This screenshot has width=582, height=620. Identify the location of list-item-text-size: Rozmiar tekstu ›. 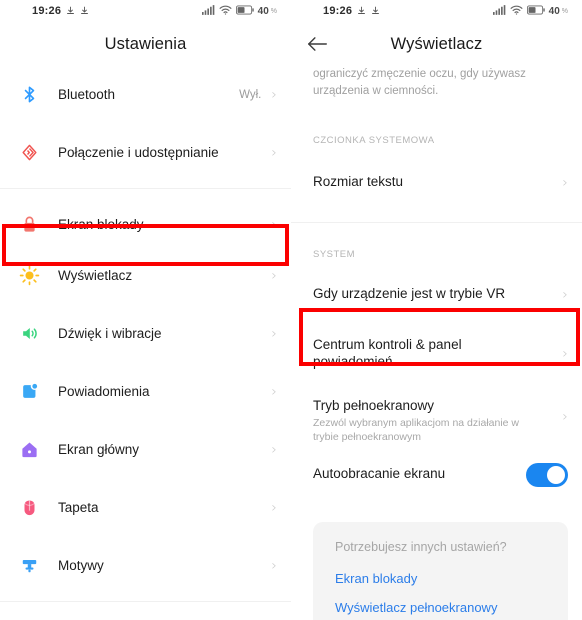
(436, 183).